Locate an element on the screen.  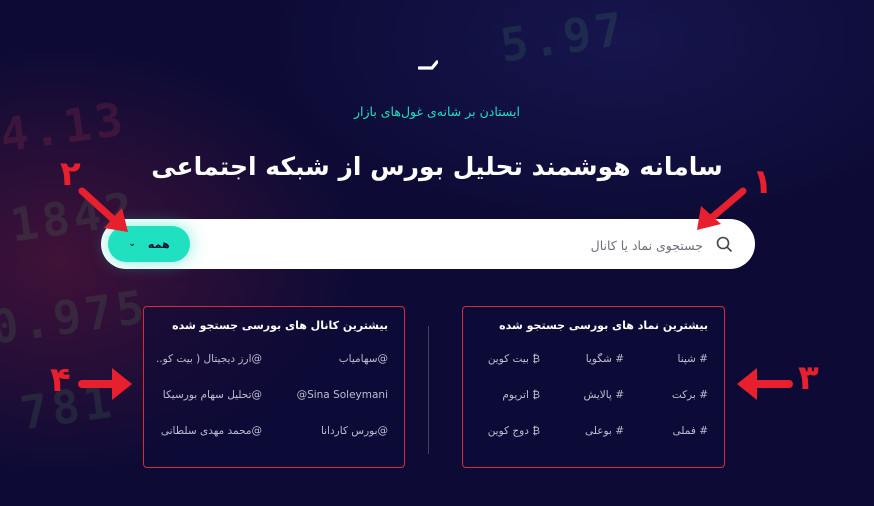
symbol-link: ₿ بیت کوین is located at coordinates (508, 359).